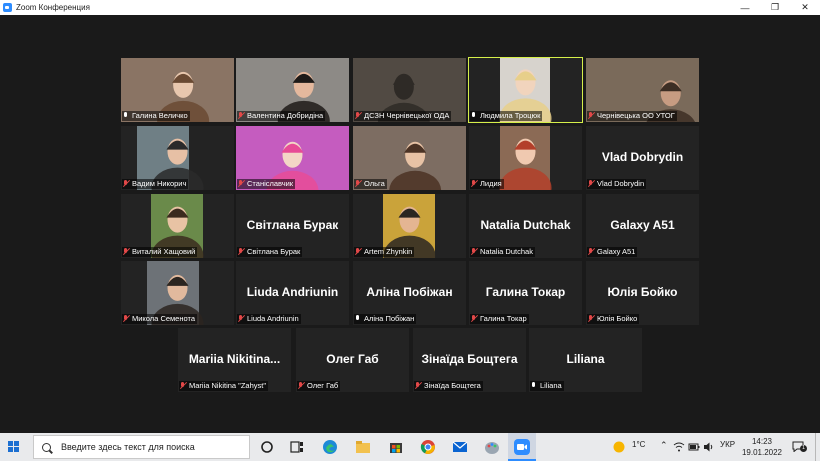 This screenshot has height=461, width=820. I want to click on participant-name-display: Galaxy A51, so click(642, 225).